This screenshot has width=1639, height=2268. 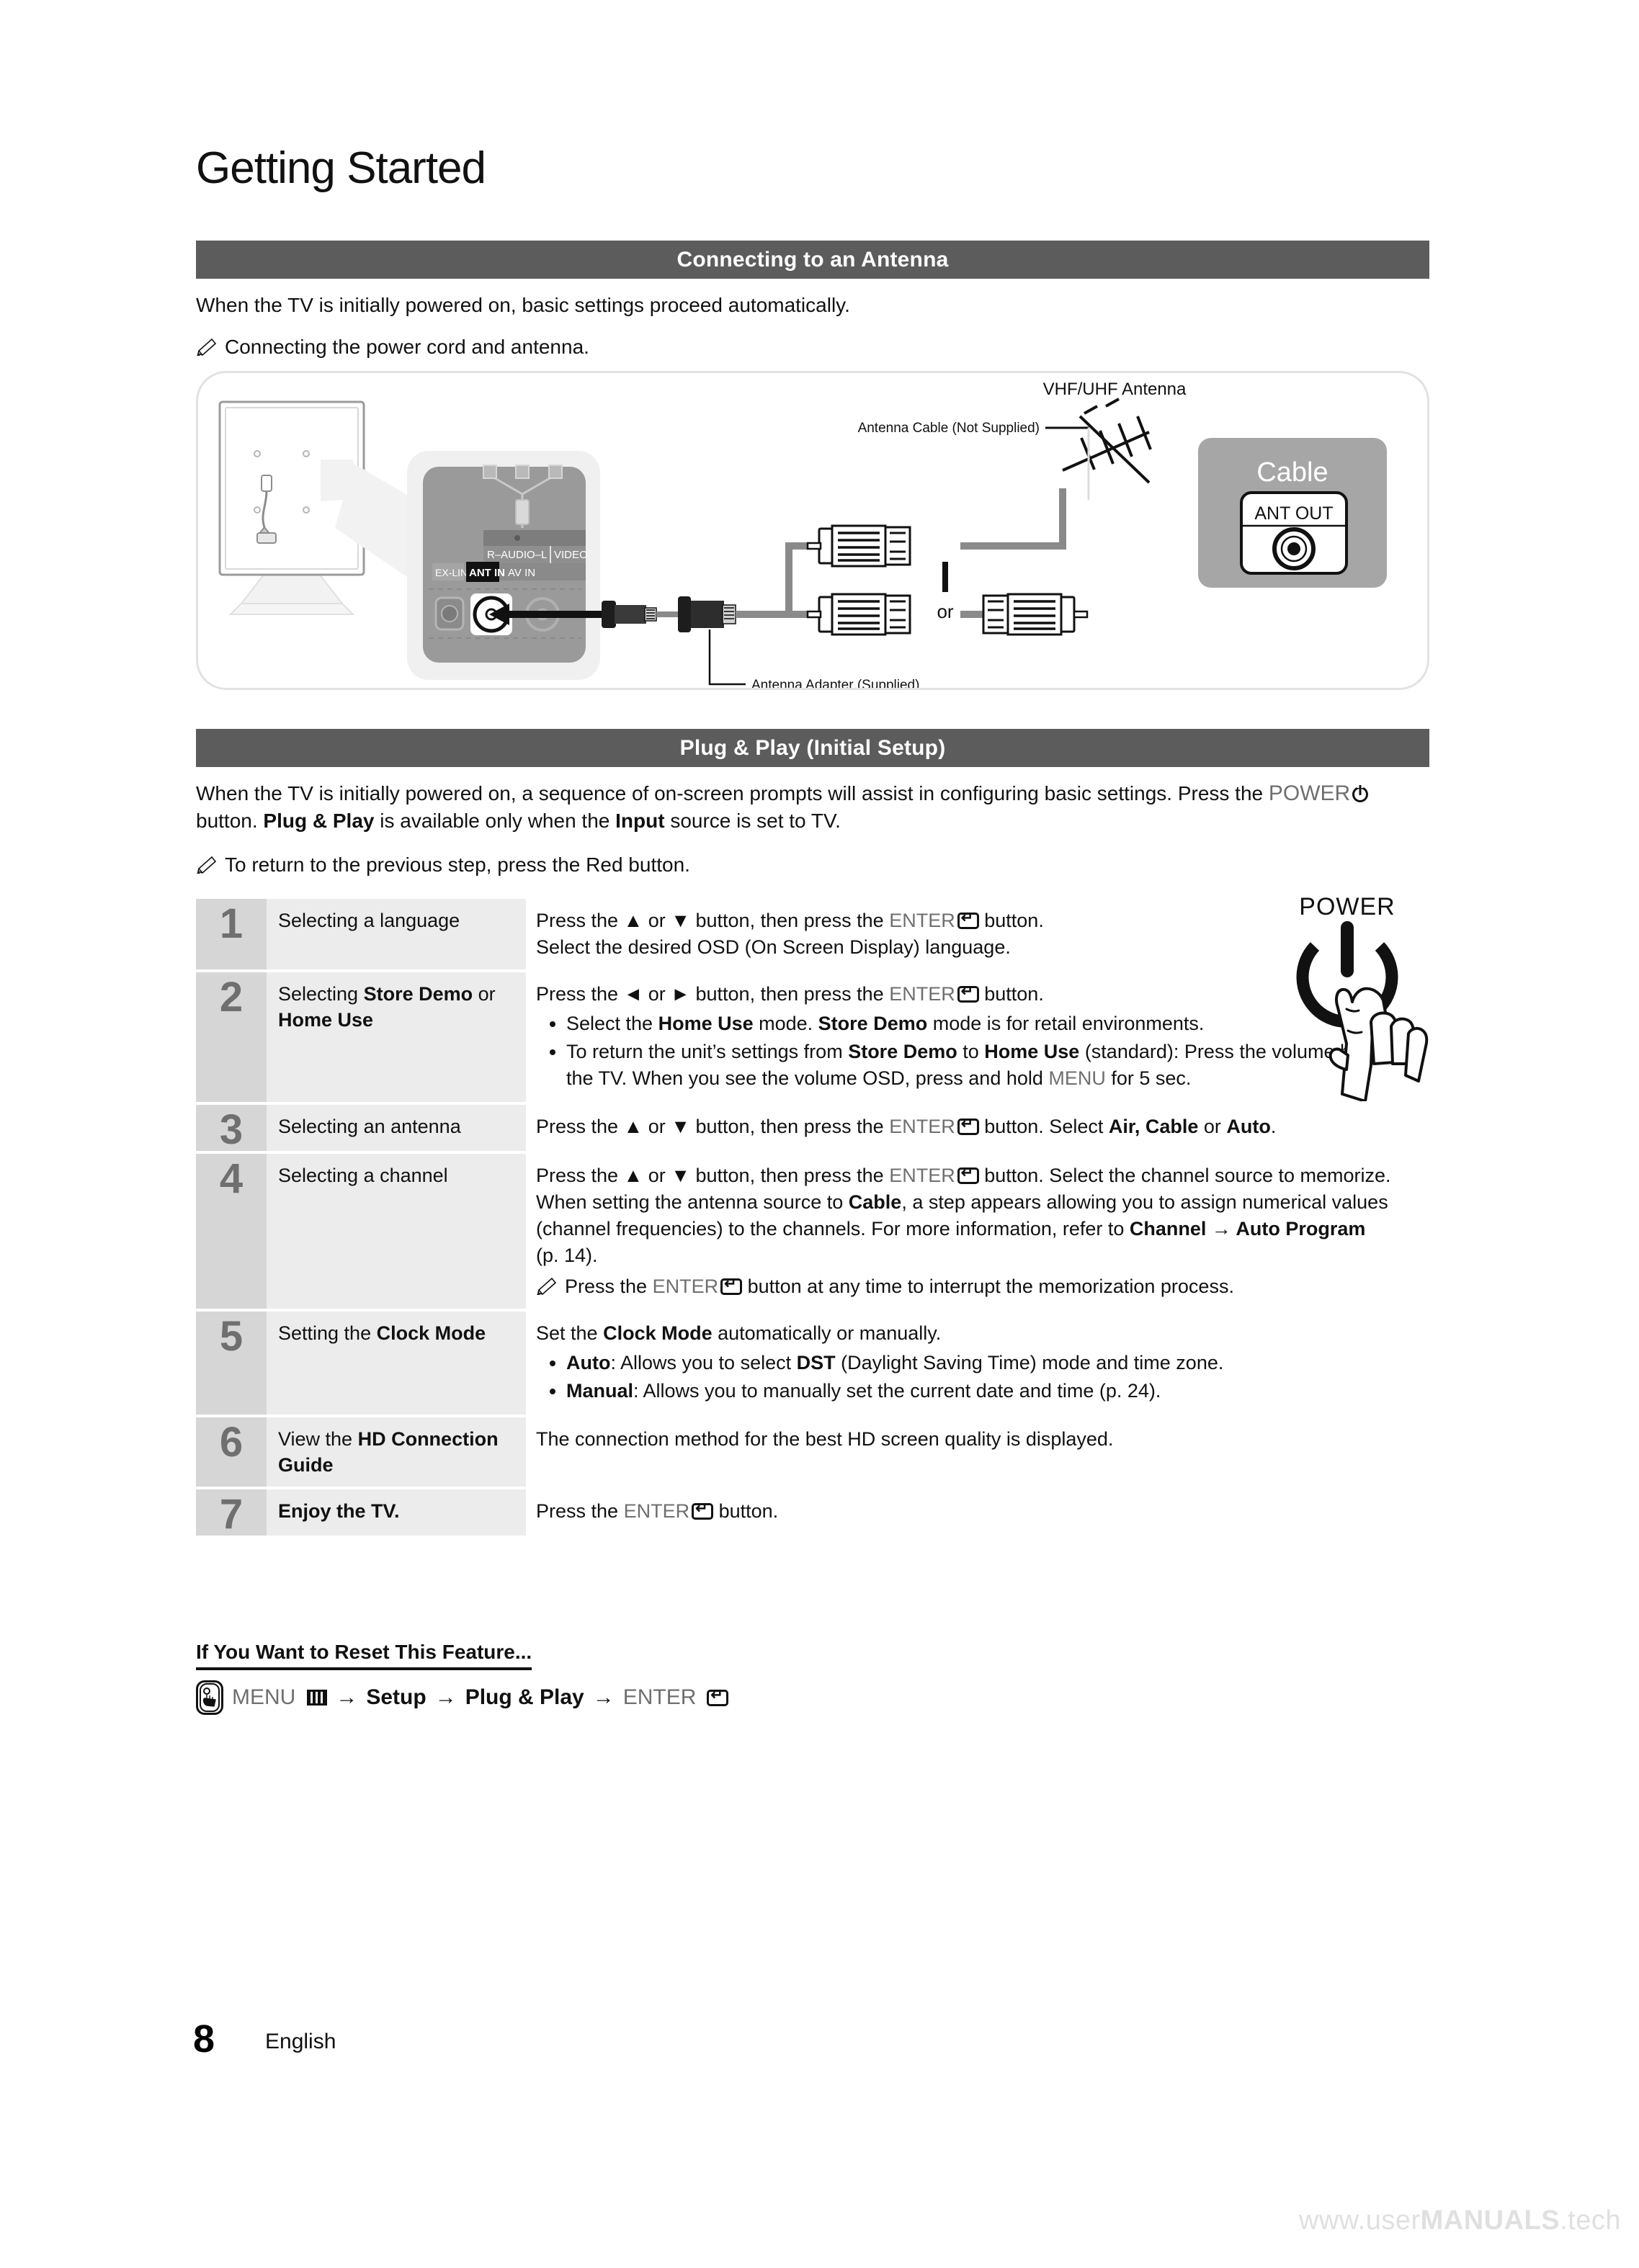 What do you see at coordinates (606, 1286) in the screenshot?
I see `subnote-part-a: Press the` at bounding box center [606, 1286].